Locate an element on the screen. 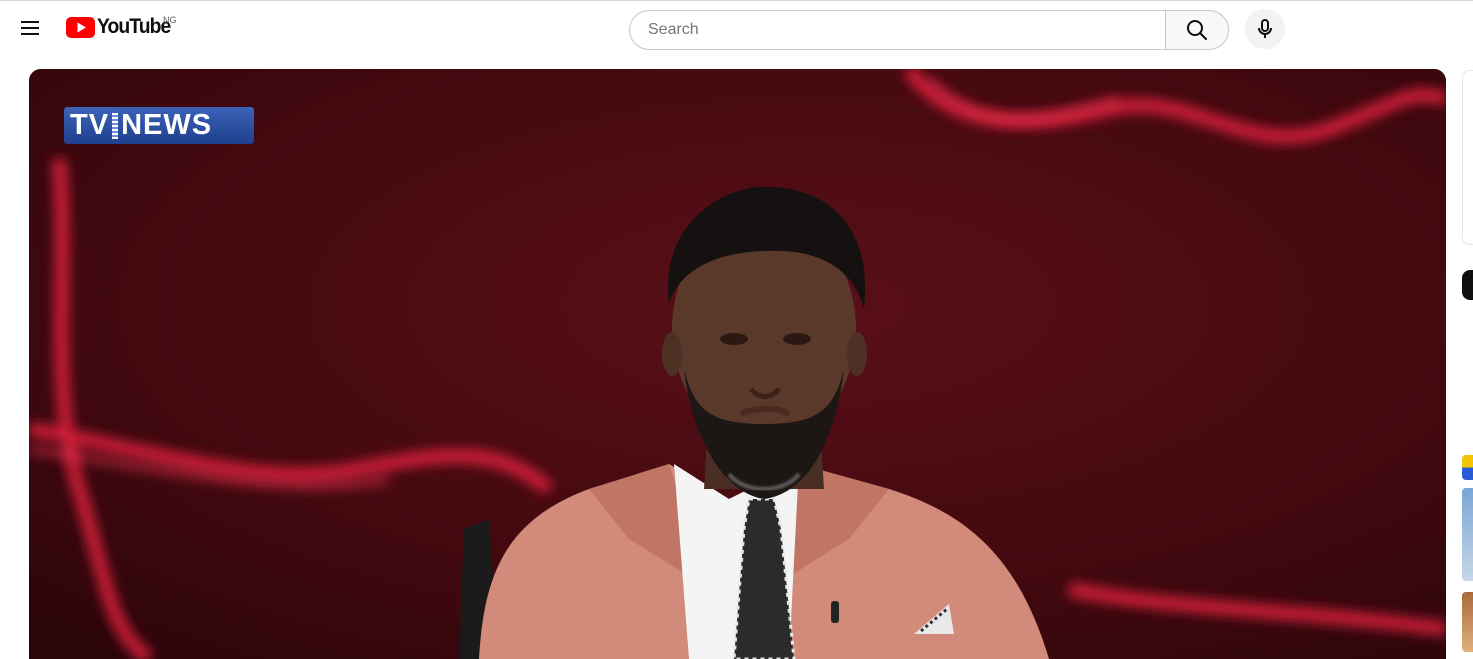 This screenshot has height=659, width=1473. microphone-icon is located at coordinates (1265, 28).